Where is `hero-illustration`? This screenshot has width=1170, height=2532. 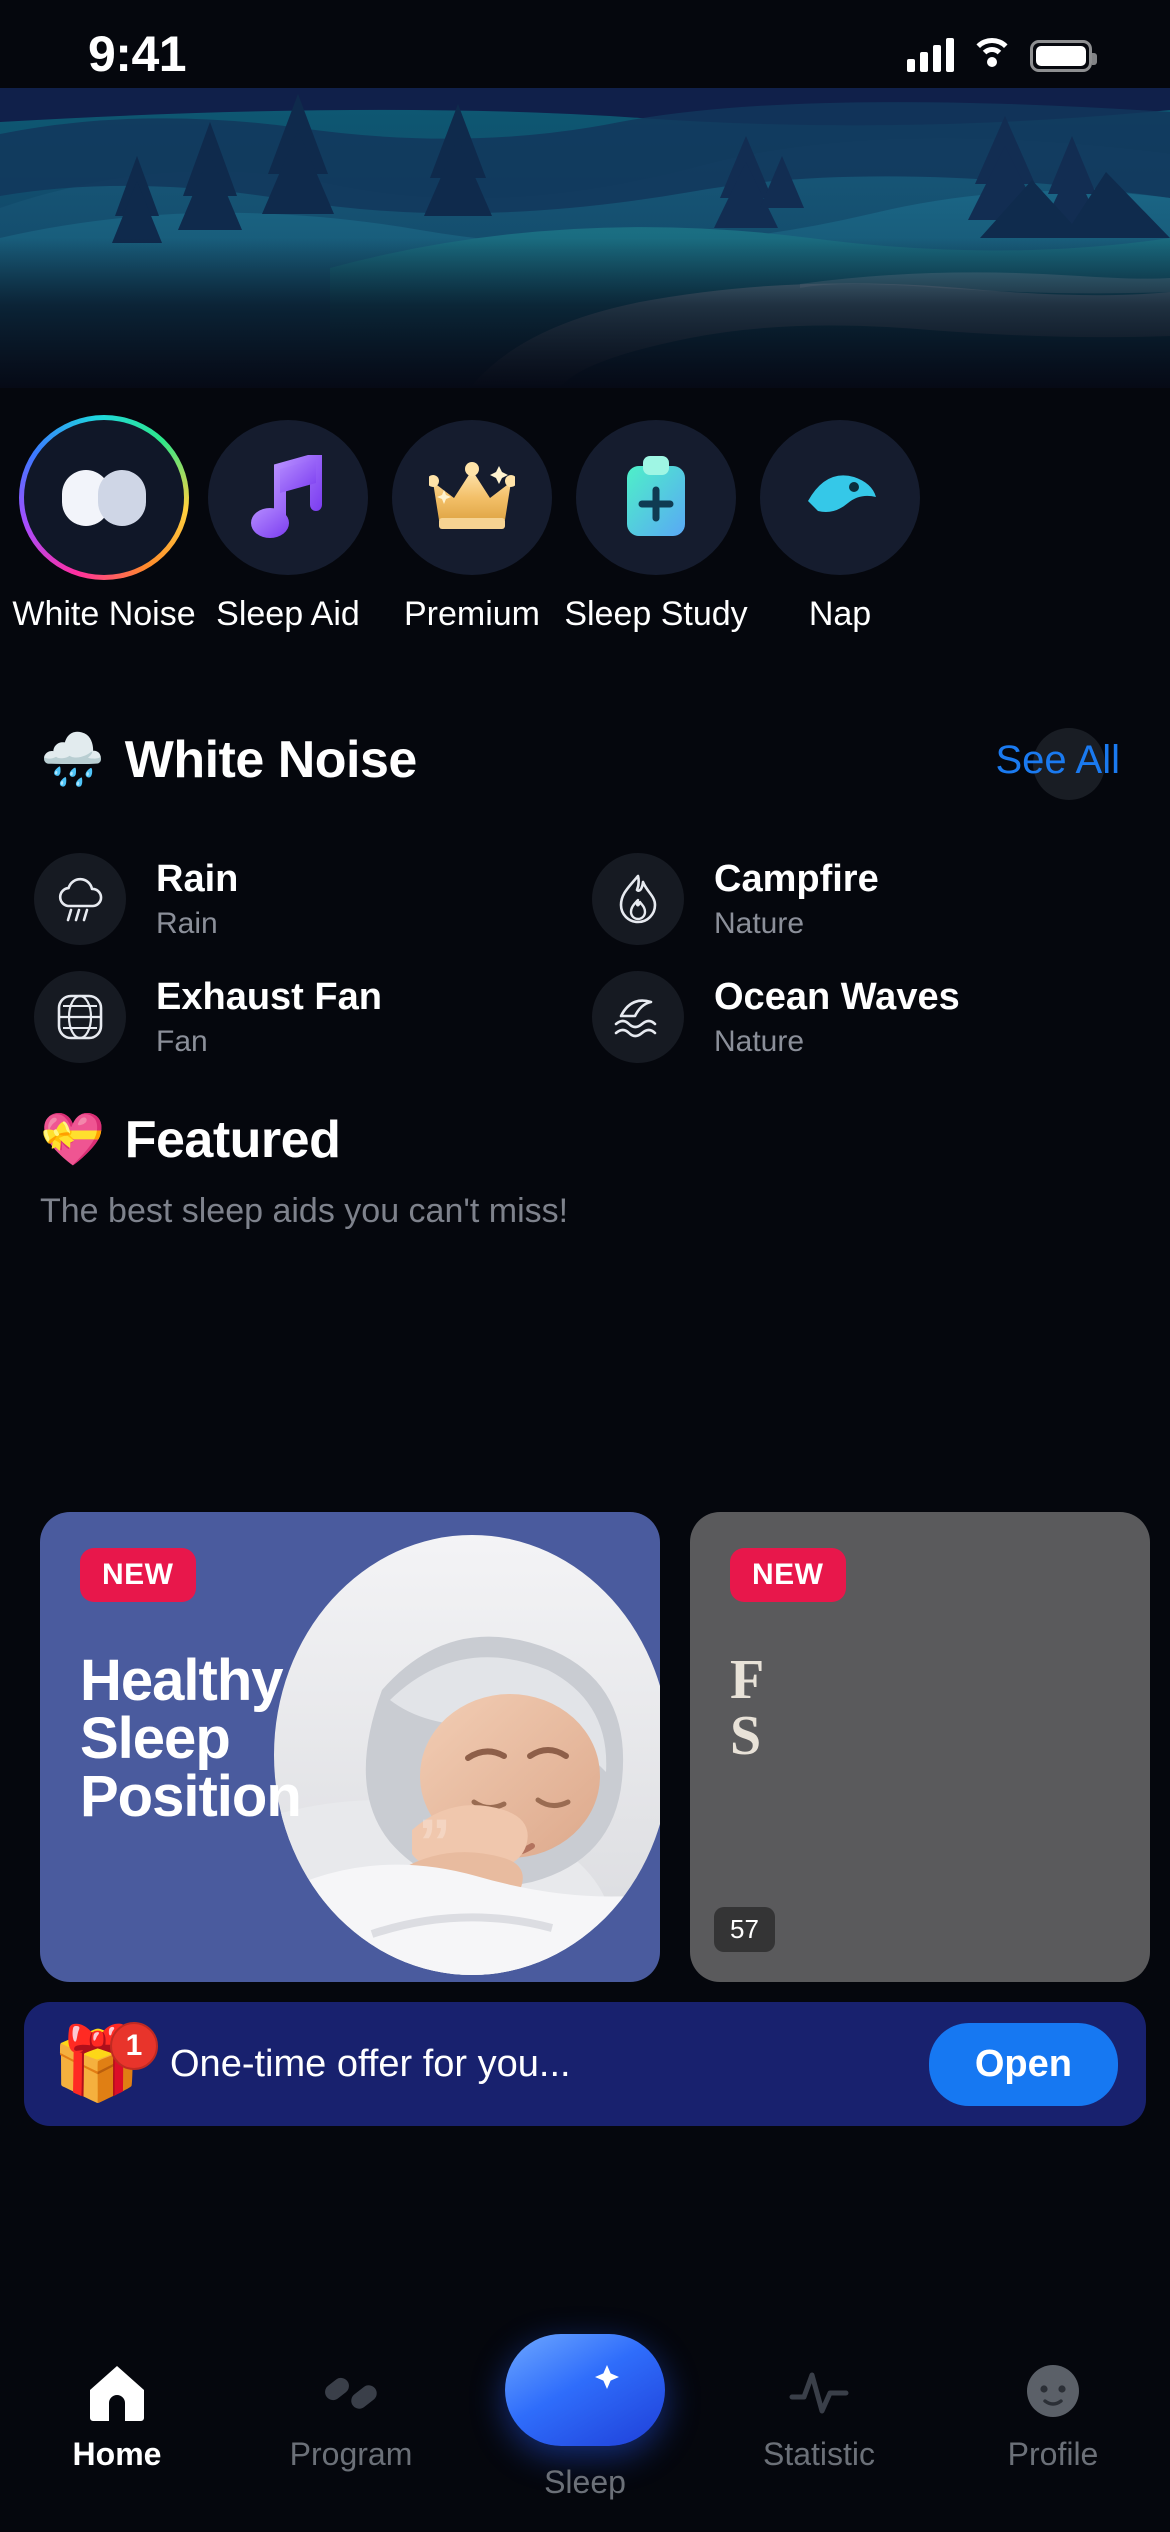
hero-illustration is located at coordinates (585, 238).